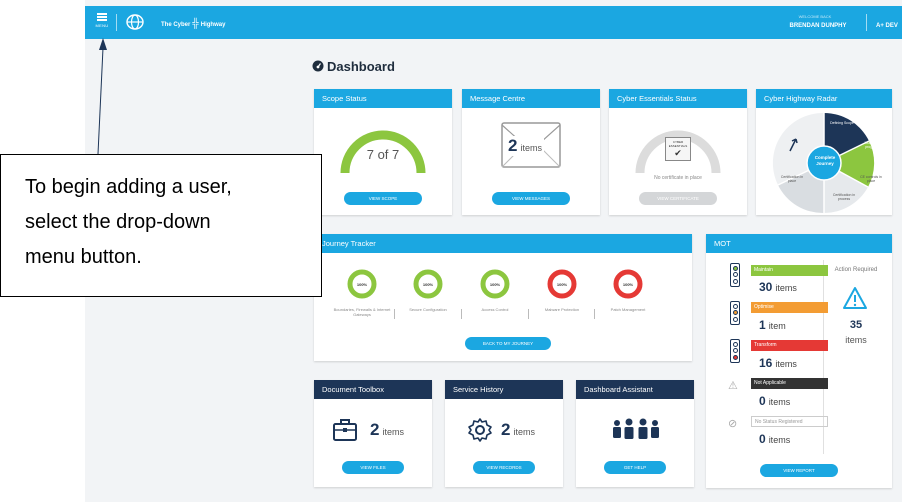 The height and width of the screenshot is (502, 902). What do you see at coordinates (83, 257) in the screenshot?
I see `callout-line-3: menu button.` at bounding box center [83, 257].